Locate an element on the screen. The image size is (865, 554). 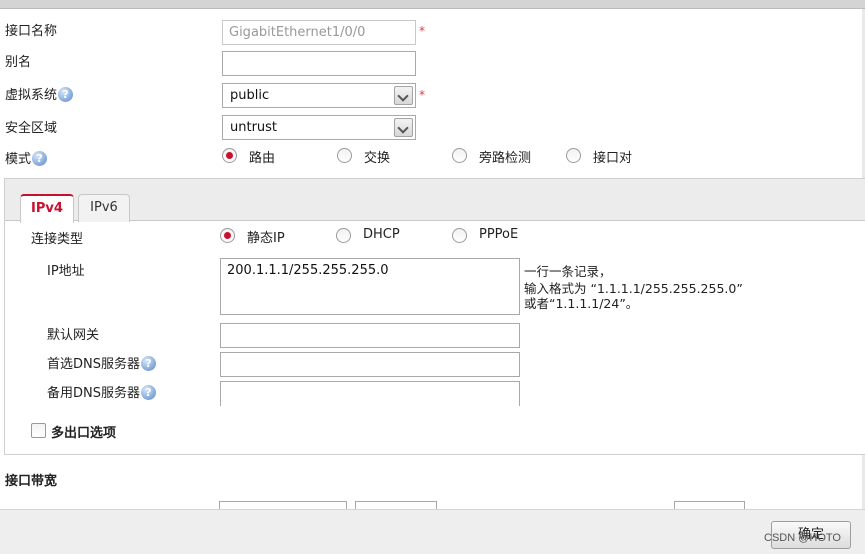
conn-option-label: DHCP is located at coordinates (381, 234).